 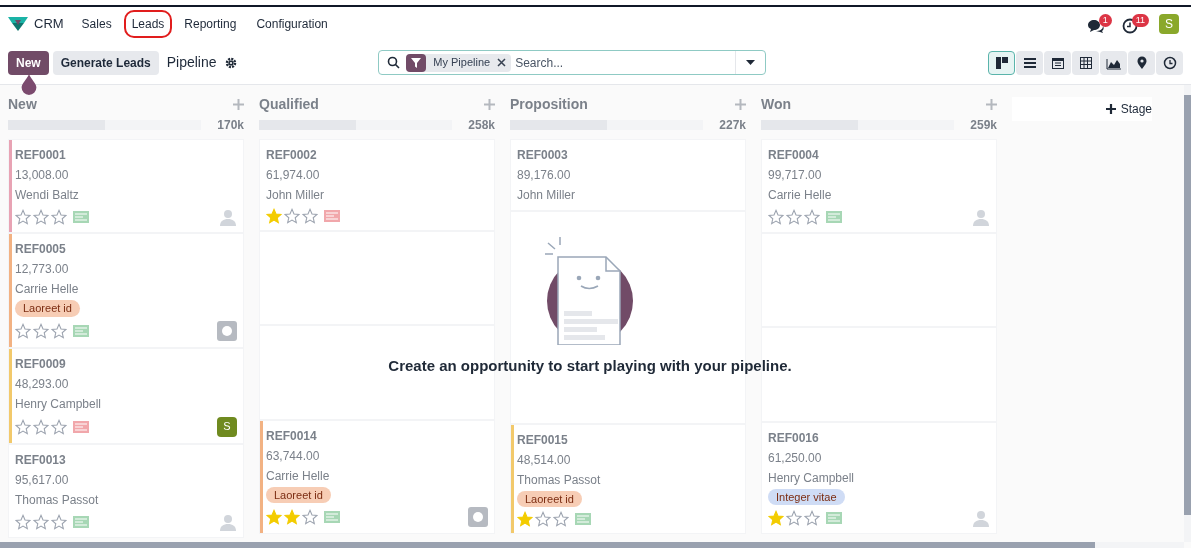 What do you see at coordinates (126, 395) in the screenshot?
I see `lead-card: REF0009 48,293.00 Henry Campbell S` at bounding box center [126, 395].